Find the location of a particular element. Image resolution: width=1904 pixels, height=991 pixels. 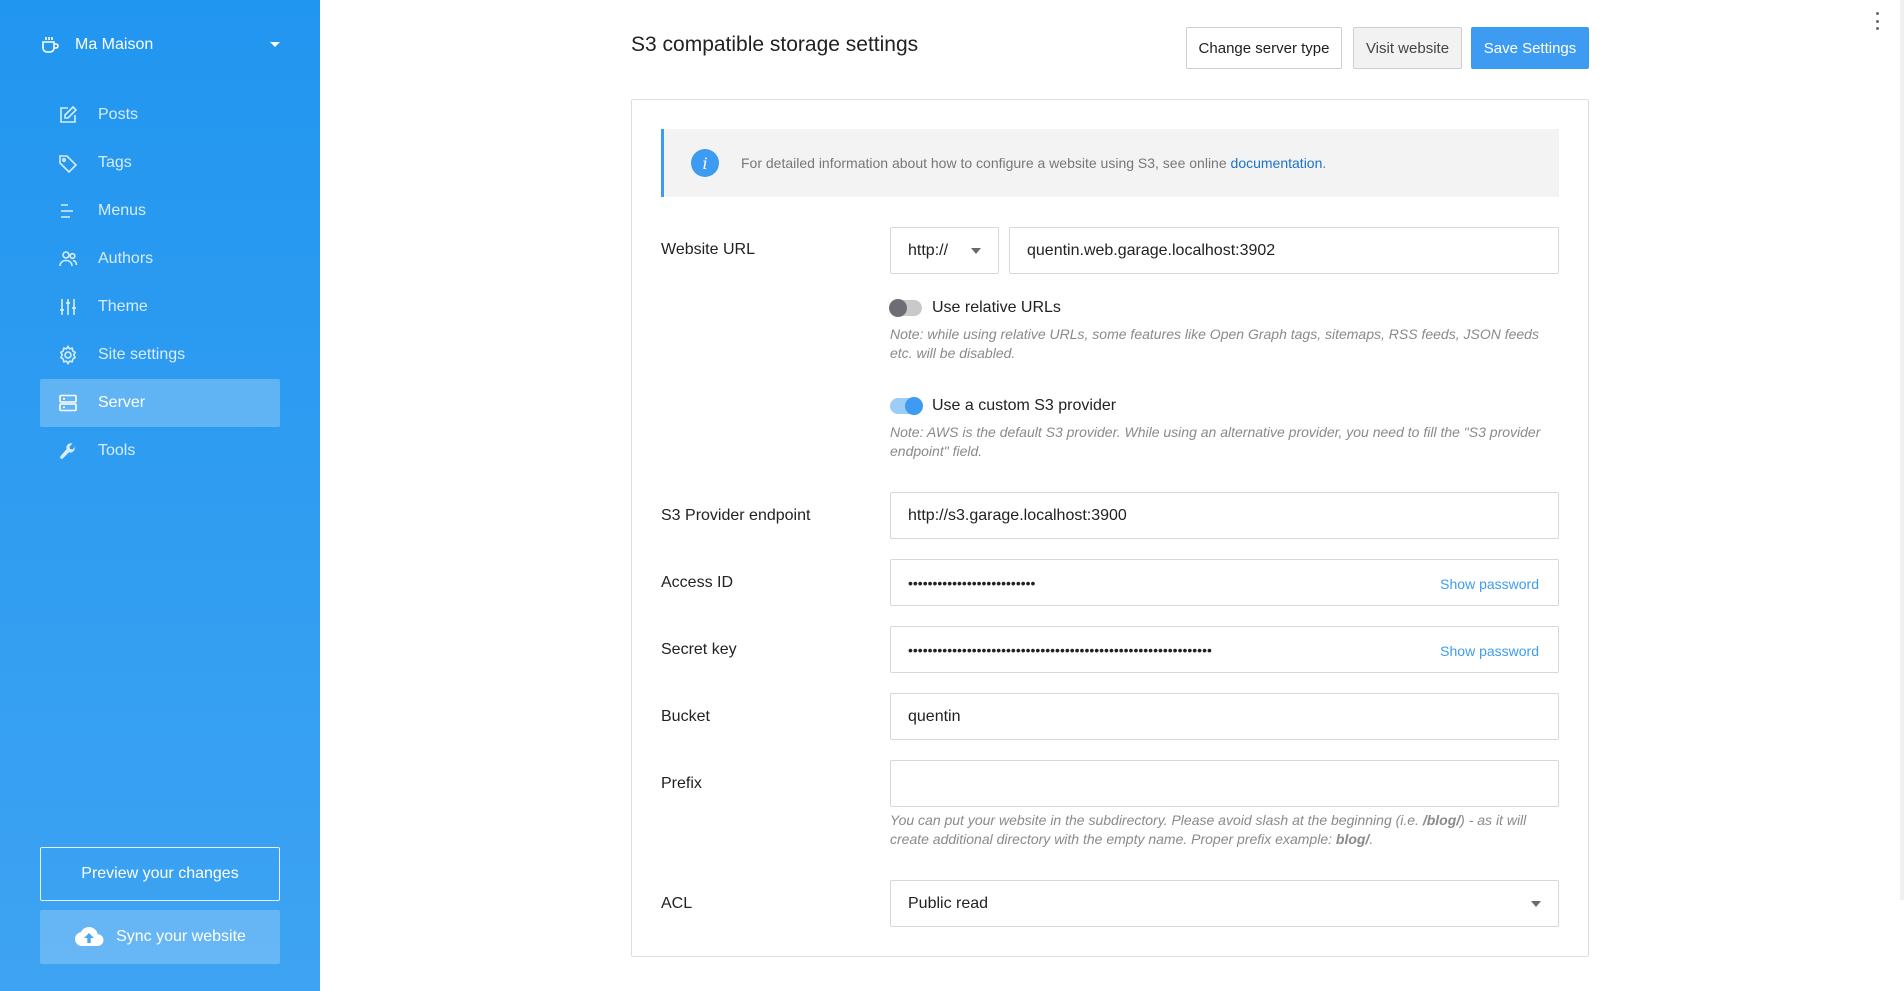

relative-urls-row: Use relative URLs is located at coordinates (975, 308).